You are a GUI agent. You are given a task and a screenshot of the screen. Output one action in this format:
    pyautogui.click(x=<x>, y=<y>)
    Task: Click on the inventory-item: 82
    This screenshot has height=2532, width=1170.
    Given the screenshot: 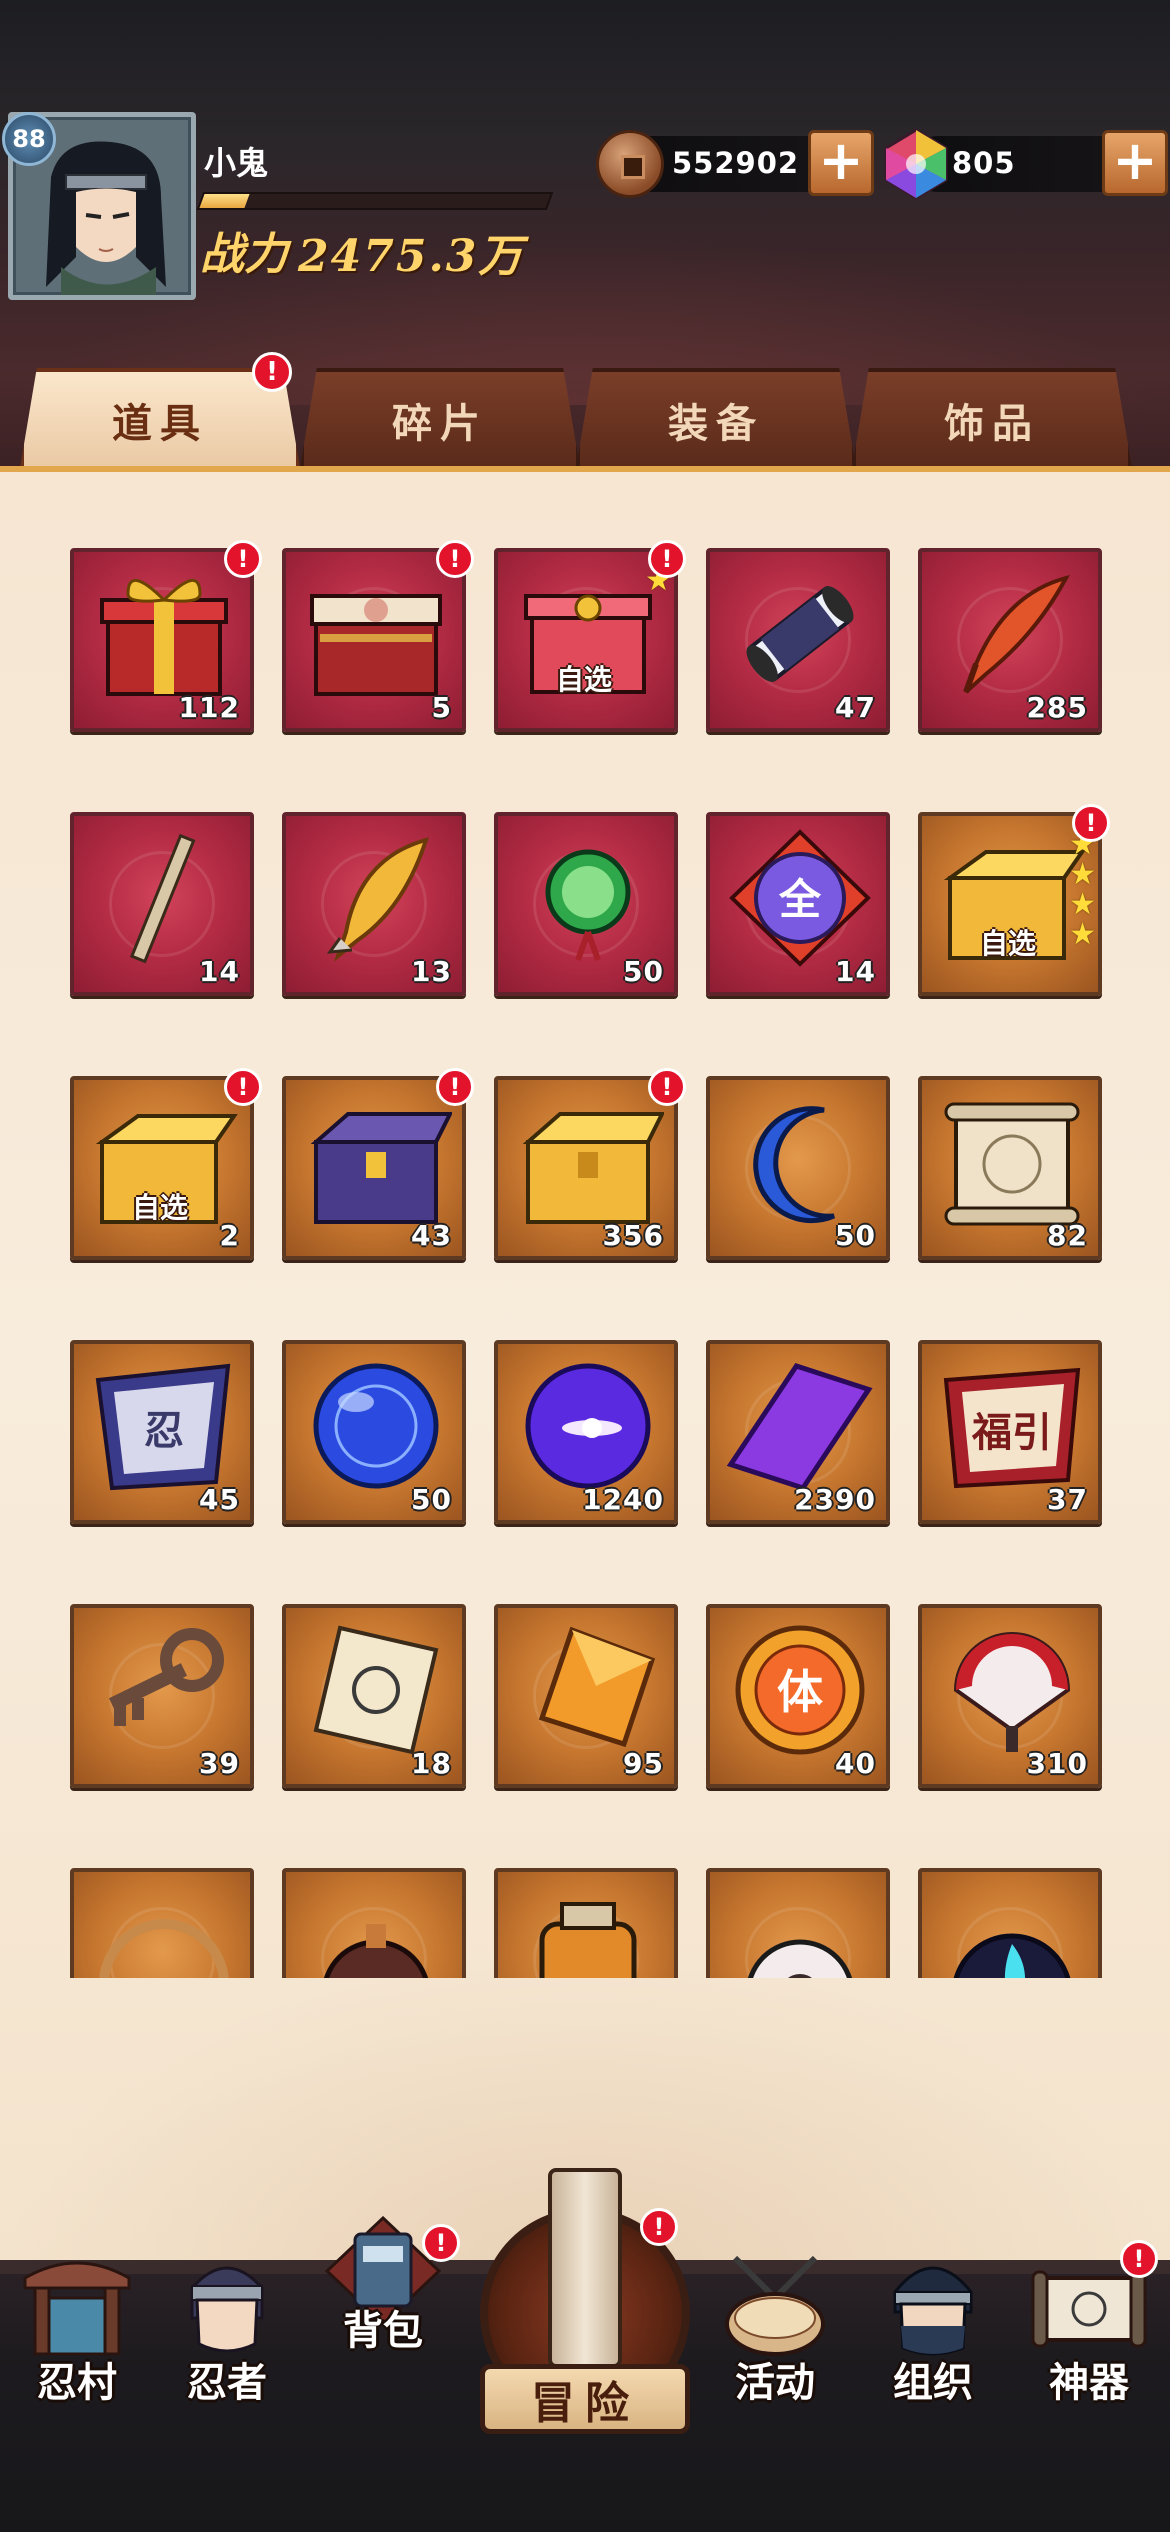 What is the action you would take?
    pyautogui.click(x=1010, y=1168)
    